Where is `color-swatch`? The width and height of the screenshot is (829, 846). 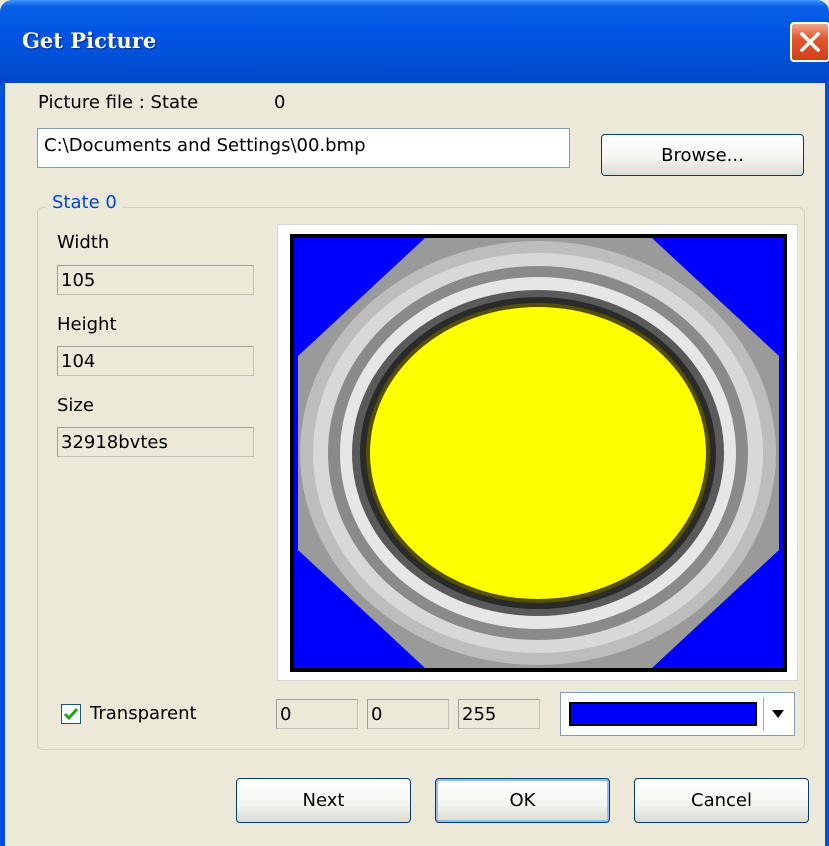 color-swatch is located at coordinates (663, 714).